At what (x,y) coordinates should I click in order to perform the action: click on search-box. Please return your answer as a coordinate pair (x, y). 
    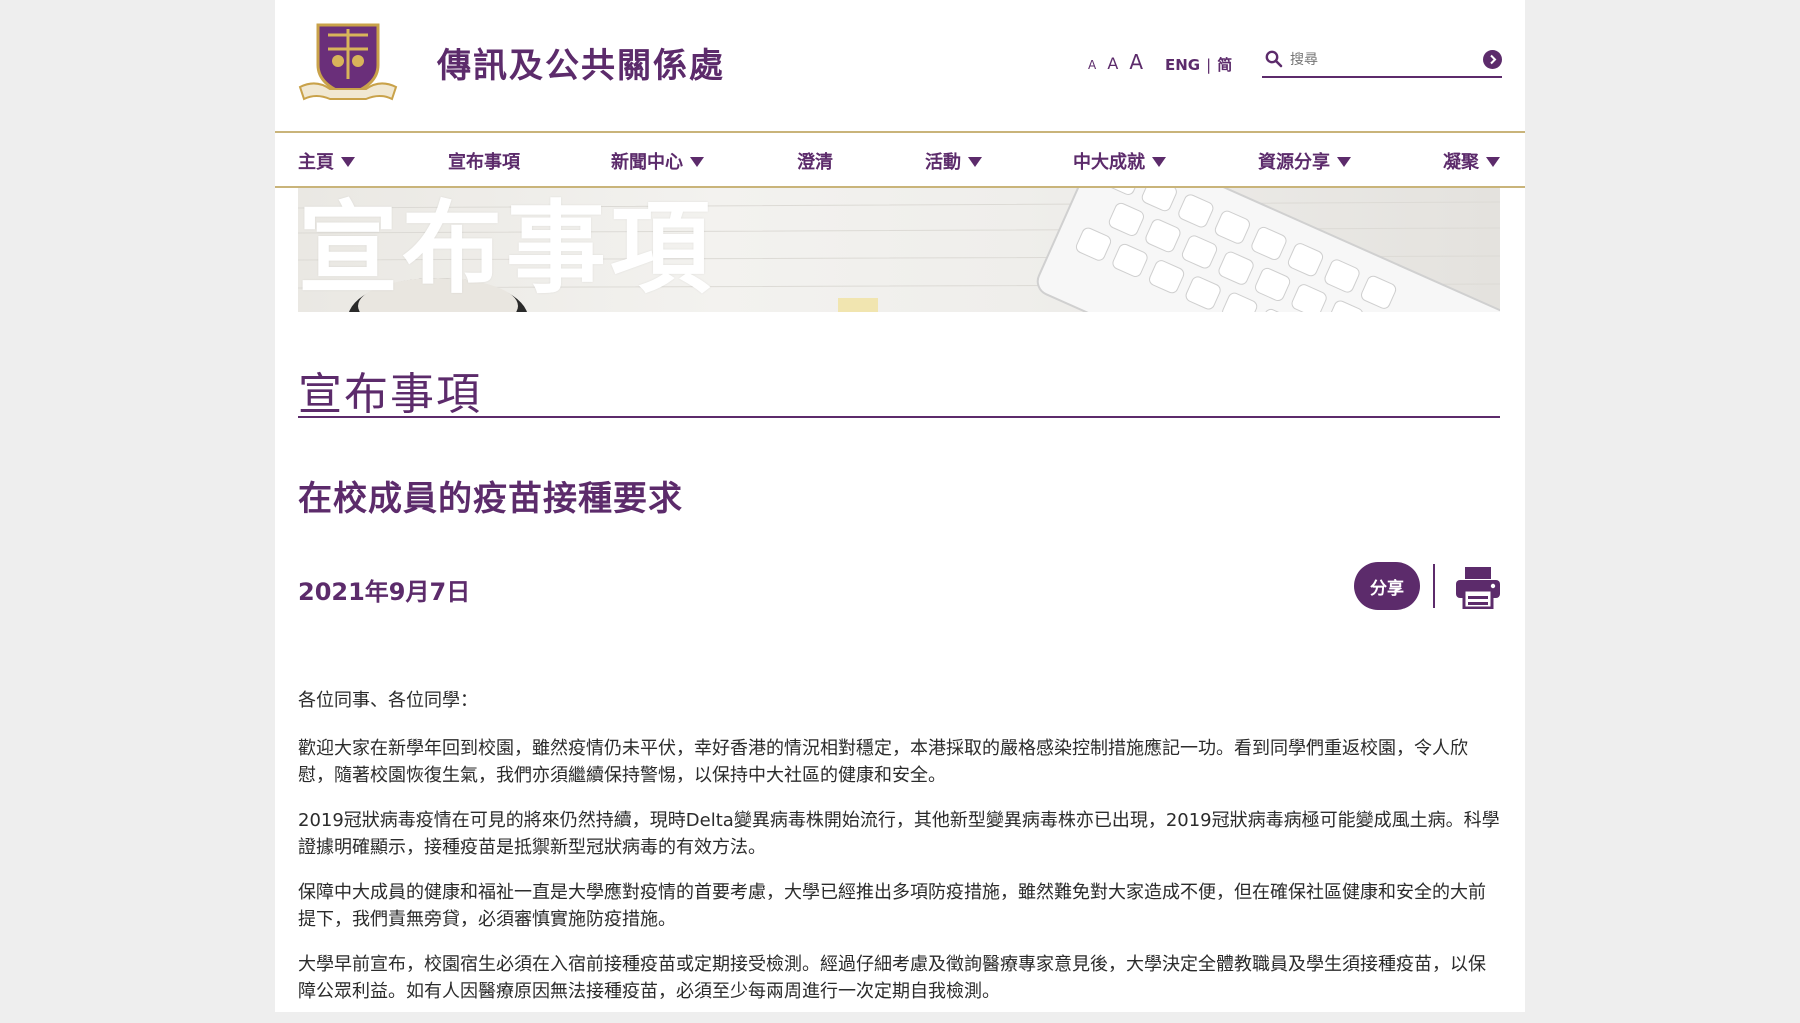
    Looking at the image, I should click on (1382, 63).